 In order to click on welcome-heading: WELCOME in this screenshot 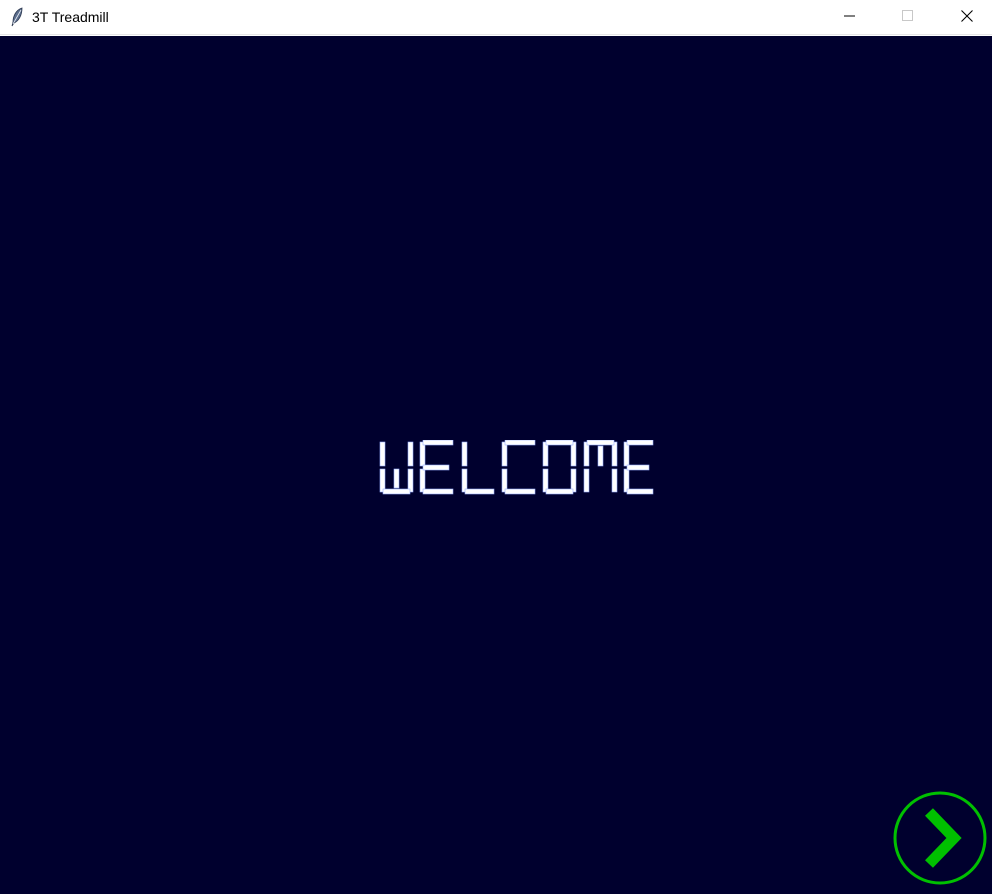, I will do `click(516, 467)`.